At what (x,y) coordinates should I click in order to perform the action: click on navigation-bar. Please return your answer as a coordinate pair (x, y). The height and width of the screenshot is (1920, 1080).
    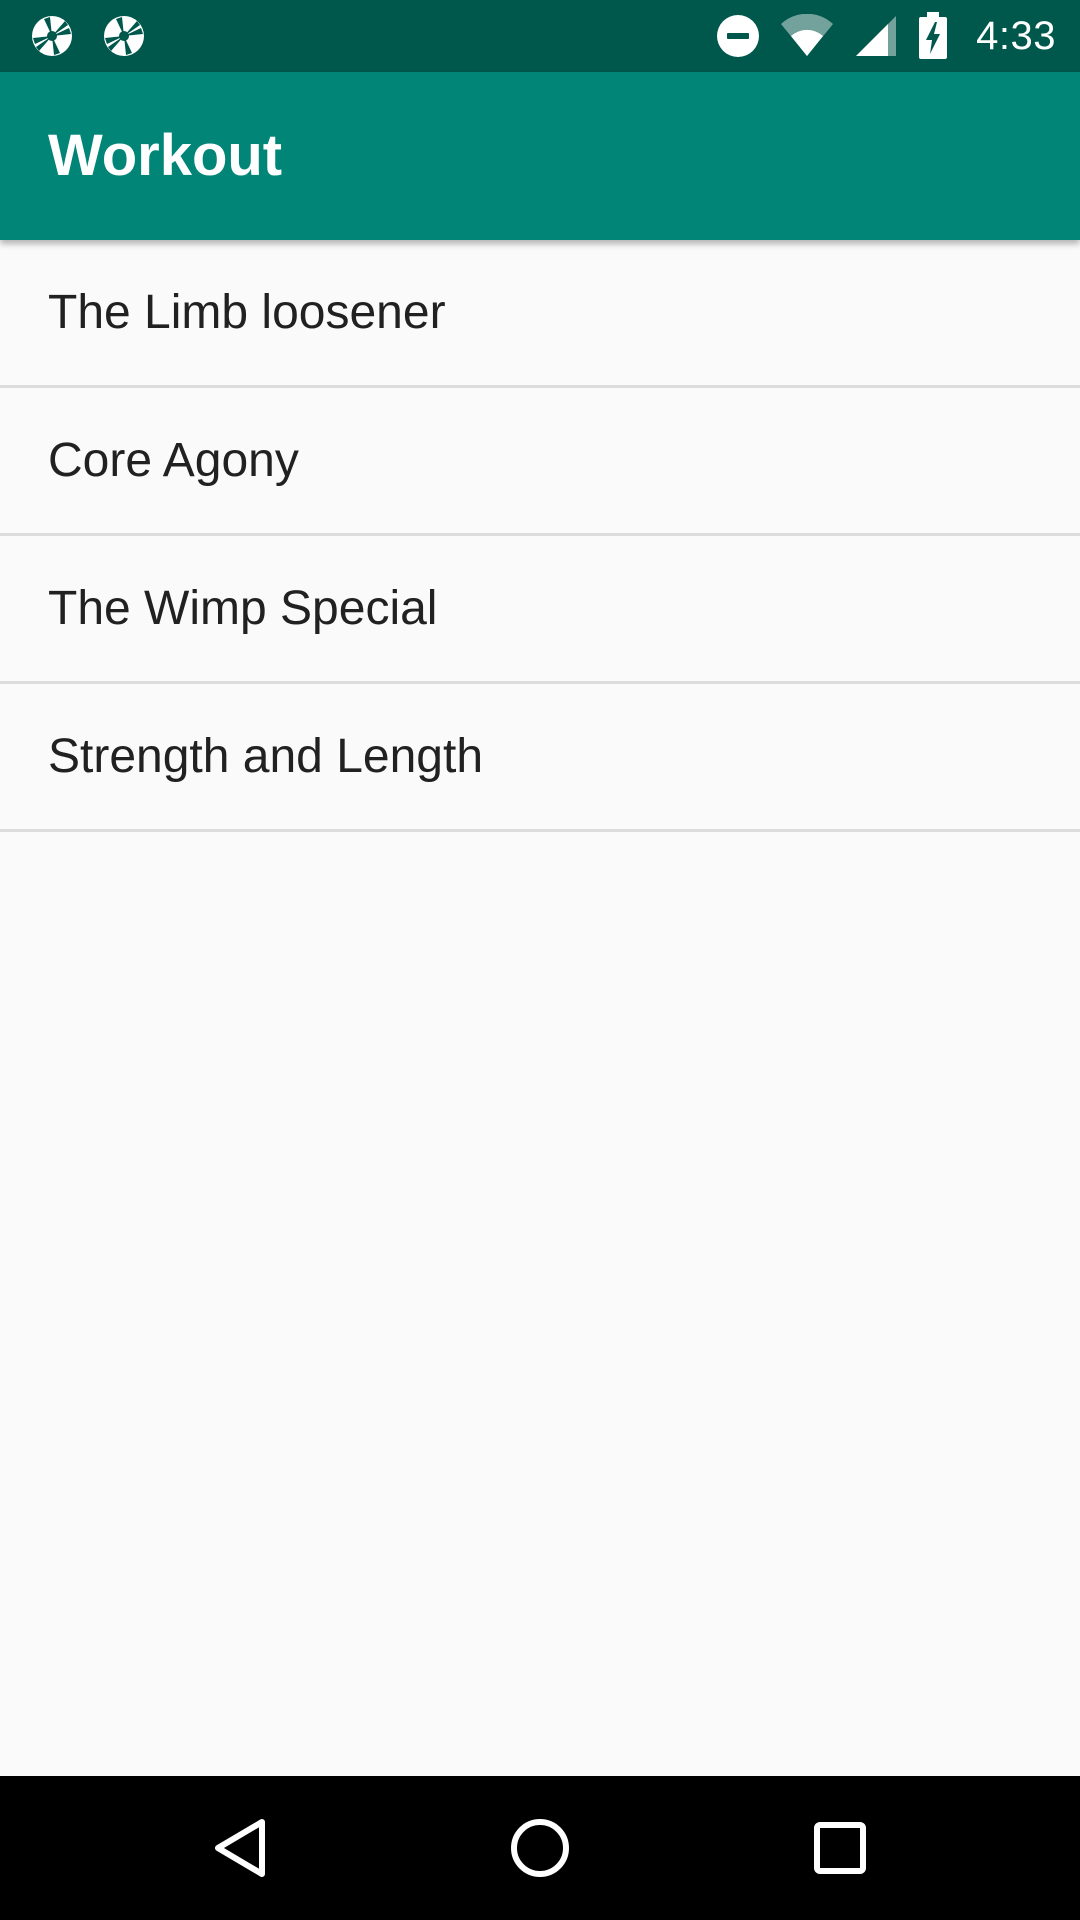
    Looking at the image, I should click on (540, 1848).